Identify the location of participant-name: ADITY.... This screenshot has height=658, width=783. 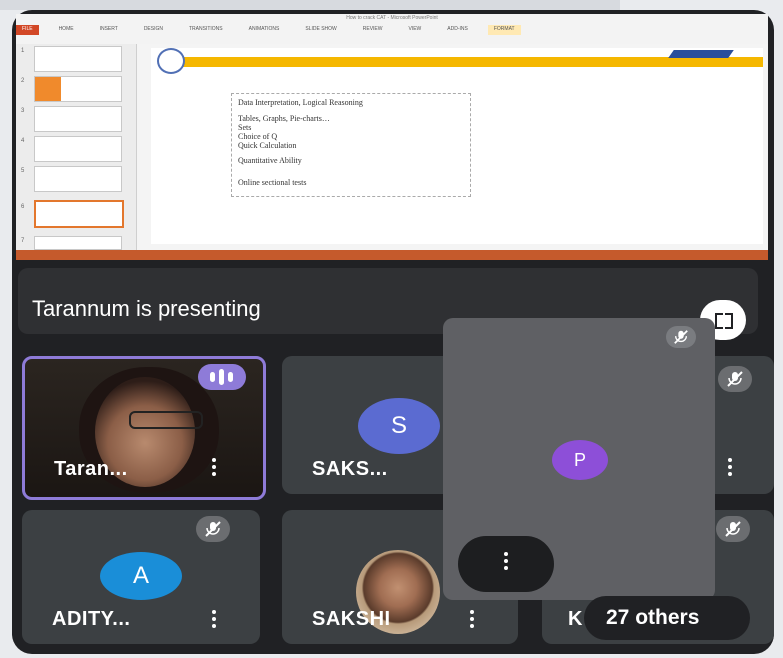
(91, 619).